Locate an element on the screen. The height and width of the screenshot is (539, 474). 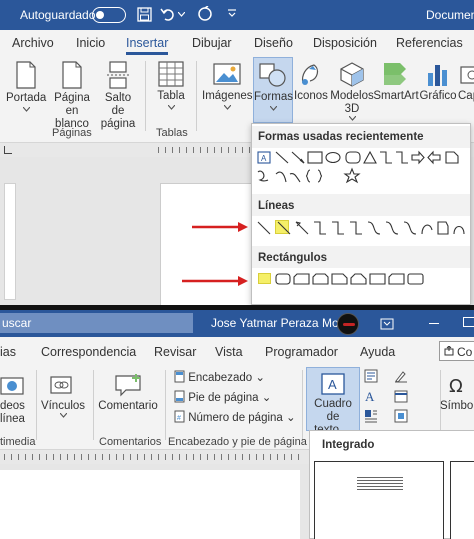
tab-correspondencia: Correspondencia is located at coordinates (88, 352).